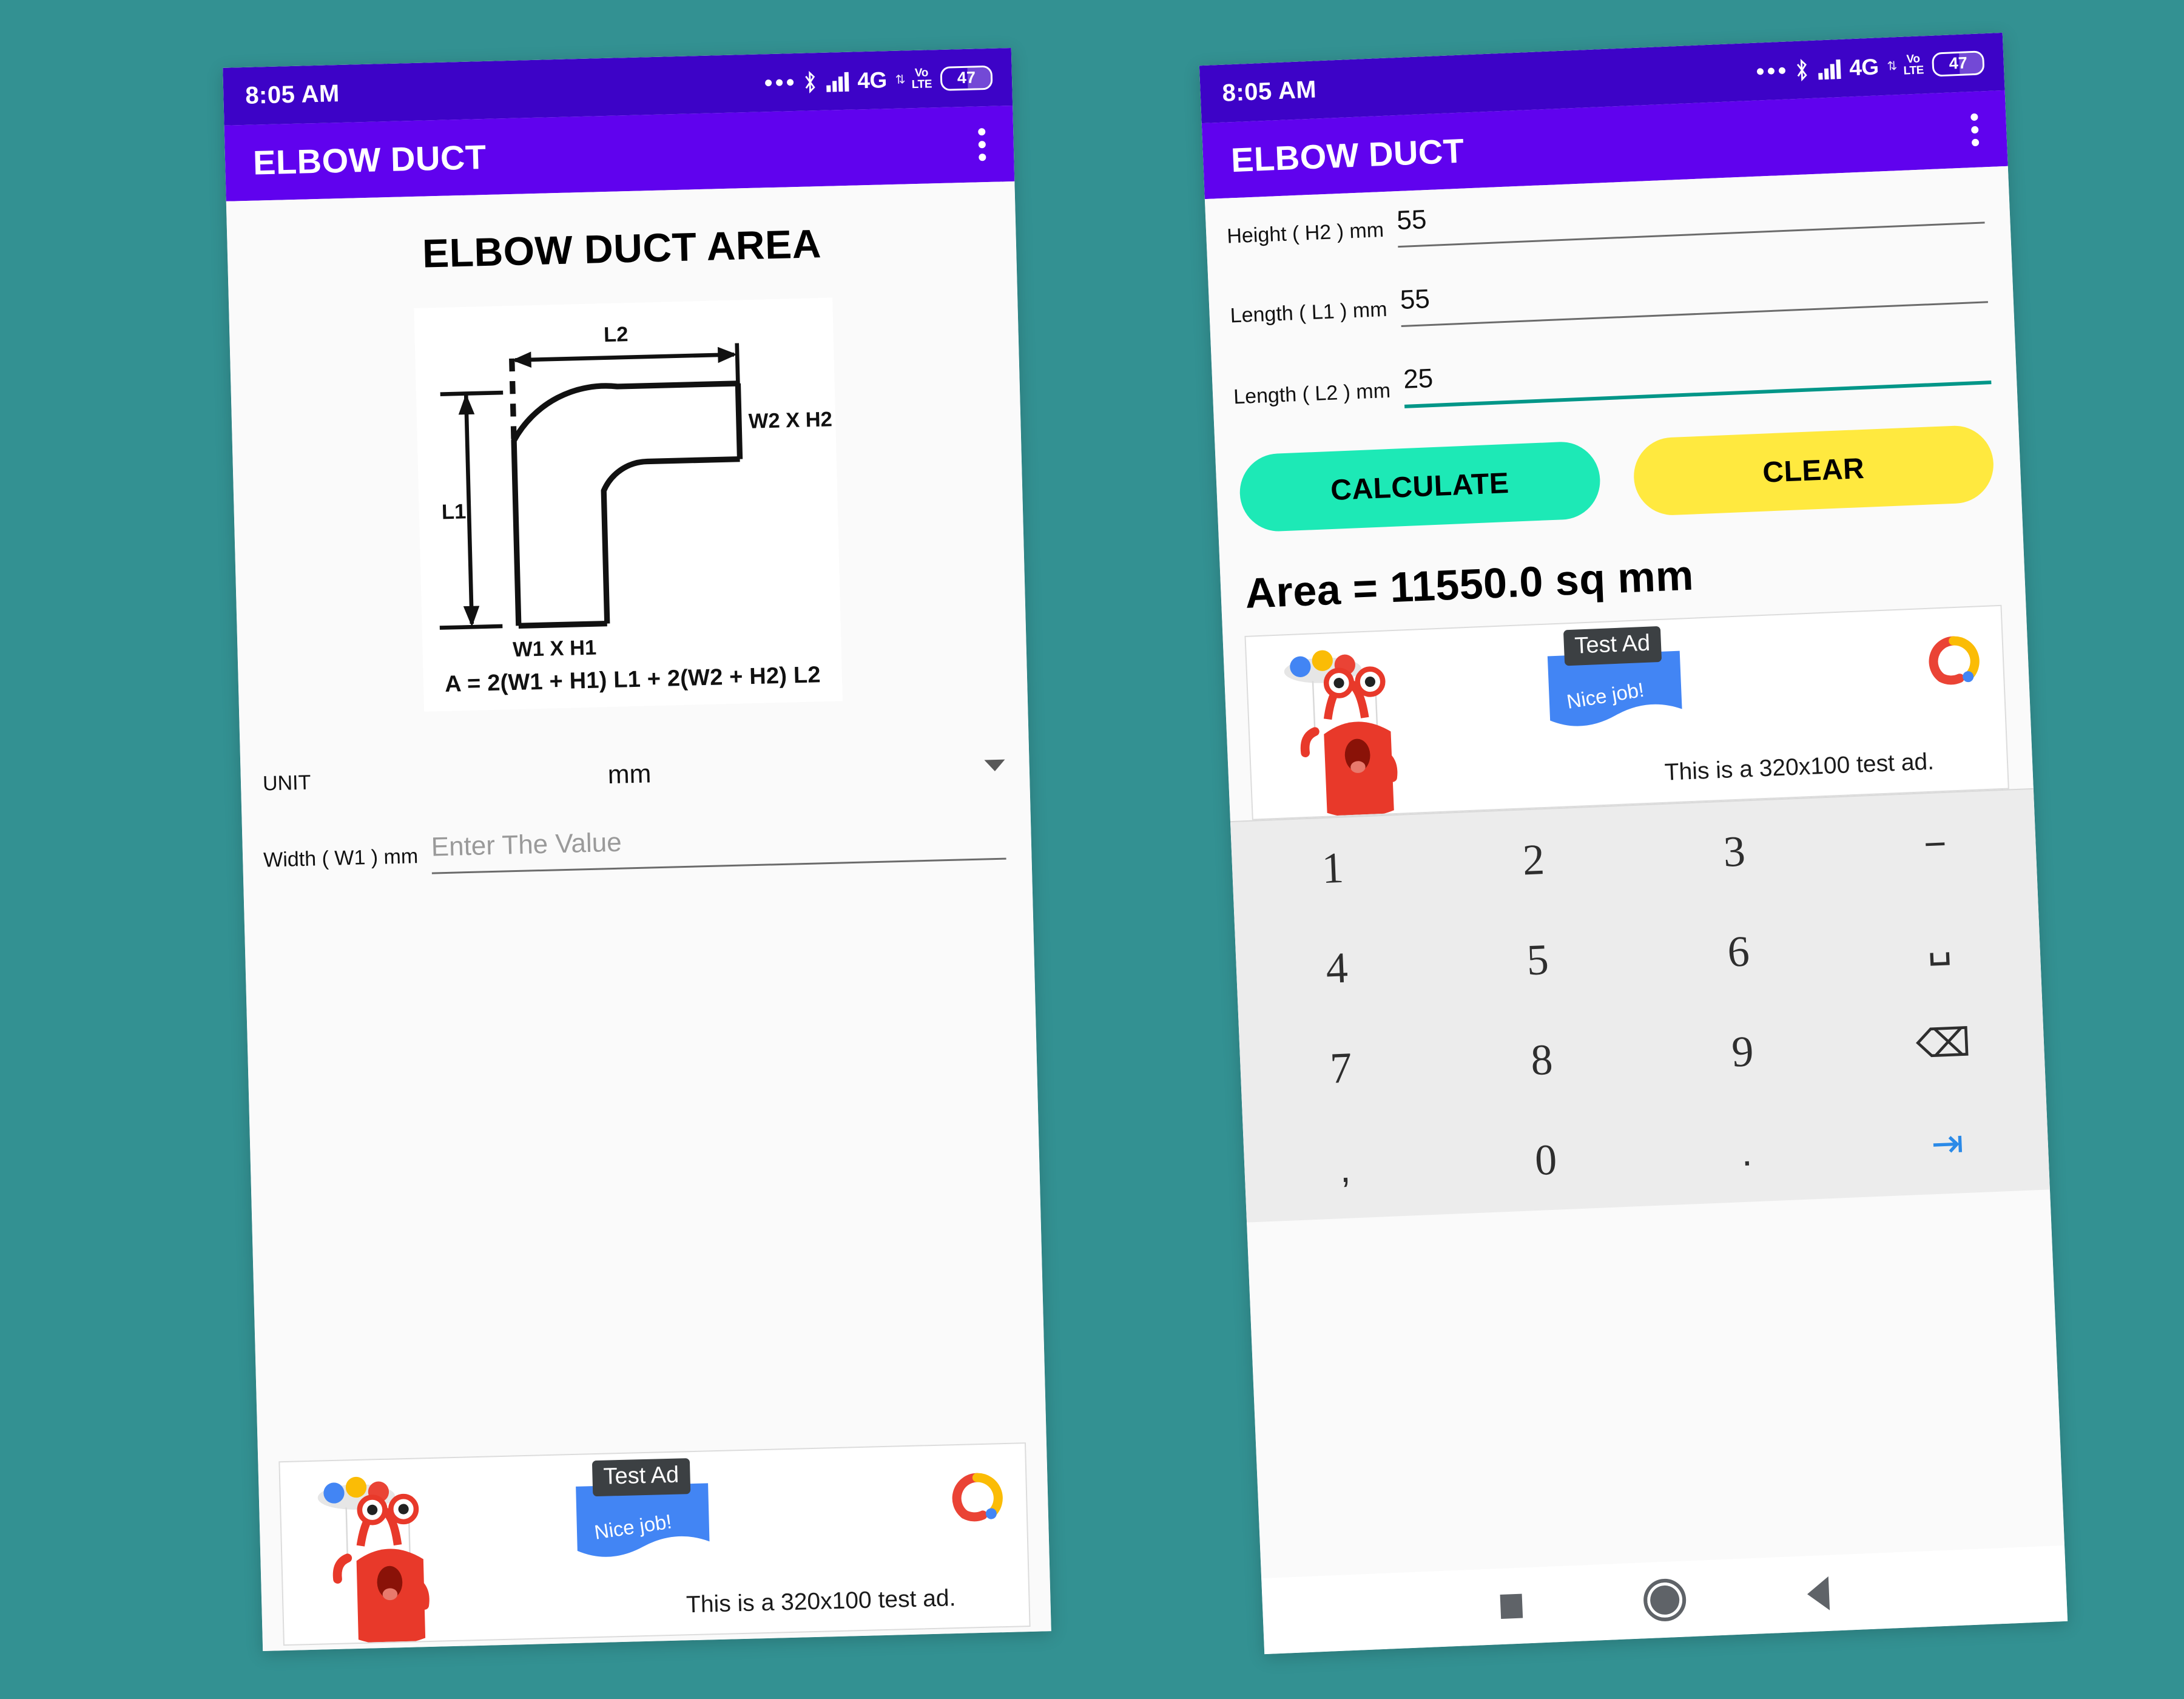 The height and width of the screenshot is (1699, 2184). Describe the element at coordinates (632, 679) in the screenshot. I see `area-formula: A = 2(W1 + H1) L1 + 2(W2 + H2) L2` at that location.